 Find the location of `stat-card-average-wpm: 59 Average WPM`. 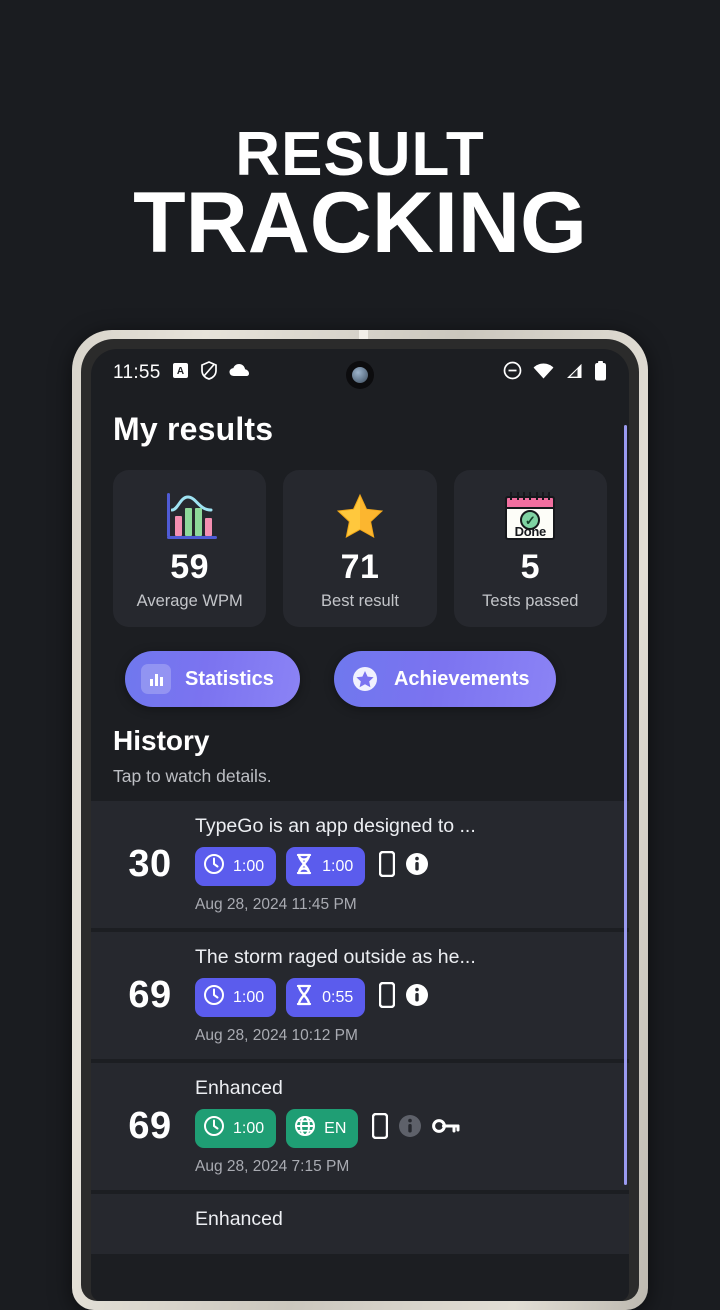

stat-card-average-wpm: 59 Average WPM is located at coordinates (190, 548).